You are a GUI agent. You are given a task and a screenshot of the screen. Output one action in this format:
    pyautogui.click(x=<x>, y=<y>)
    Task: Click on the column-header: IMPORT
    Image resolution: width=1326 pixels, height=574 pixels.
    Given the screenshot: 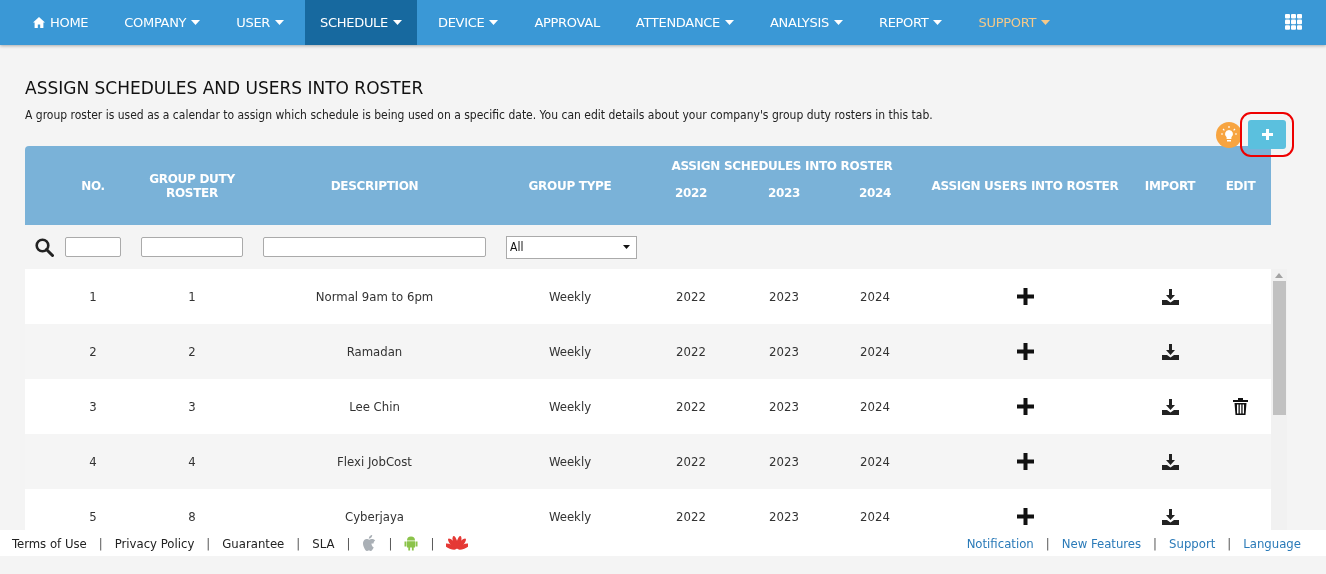 What is the action you would take?
    pyautogui.click(x=1170, y=186)
    